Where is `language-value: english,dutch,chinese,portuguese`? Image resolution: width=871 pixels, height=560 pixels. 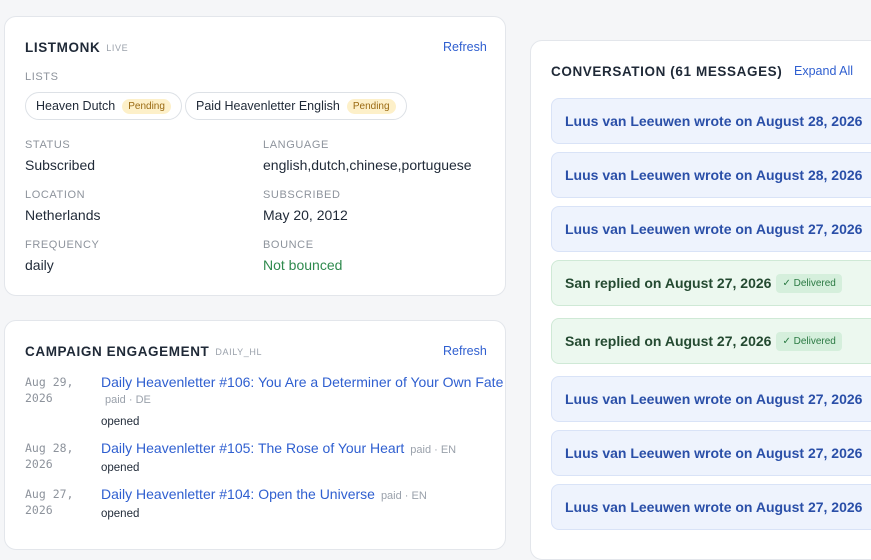 language-value: english,dutch,chinese,portuguese is located at coordinates (367, 165).